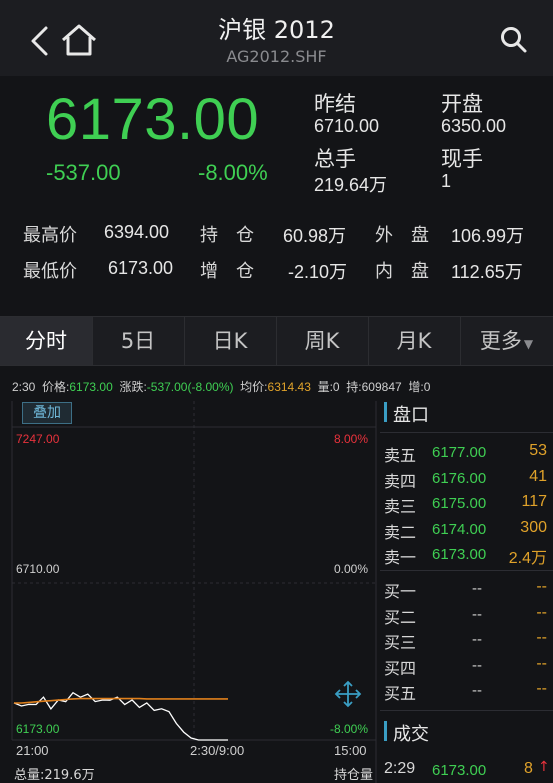 This screenshot has height=783, width=553. Describe the element at coordinates (385, 412) in the screenshot. I see `order-book-marker` at that location.